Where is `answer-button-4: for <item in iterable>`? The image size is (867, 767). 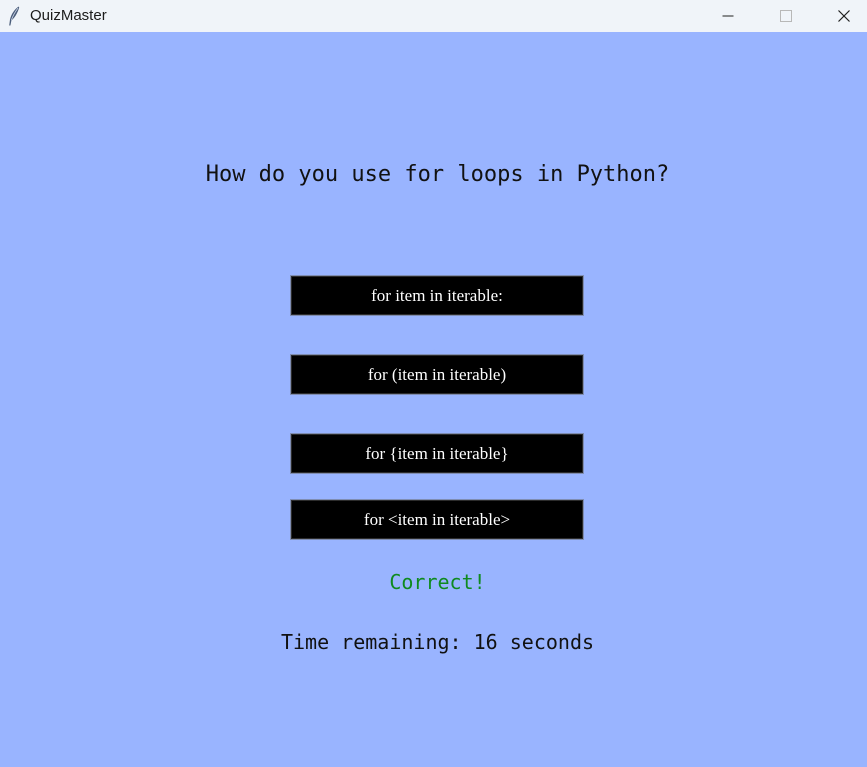
answer-button-4: for <item in iterable> is located at coordinates (437, 519).